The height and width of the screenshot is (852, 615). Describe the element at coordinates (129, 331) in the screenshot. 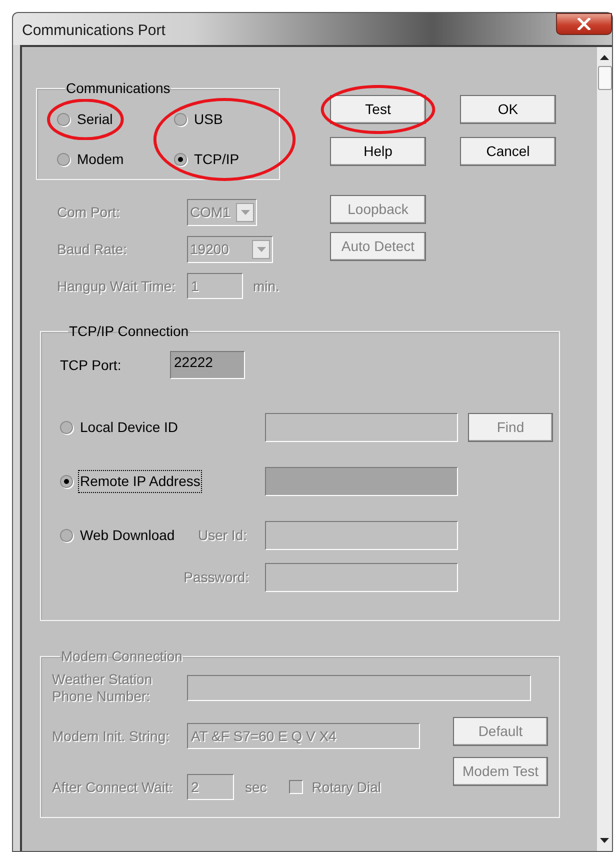

I see `group-title: TCP/IP Connection` at that location.